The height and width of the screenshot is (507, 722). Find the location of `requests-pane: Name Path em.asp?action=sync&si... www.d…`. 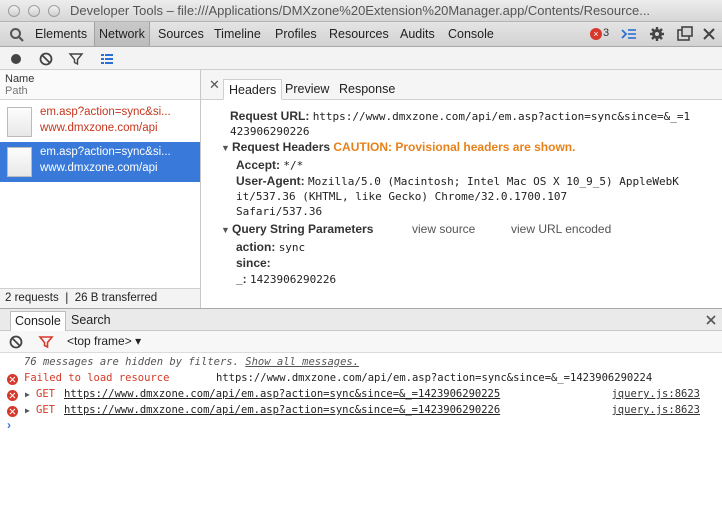

requests-pane: Name Path em.asp?action=sync&si... www.d… is located at coordinates (100, 189).